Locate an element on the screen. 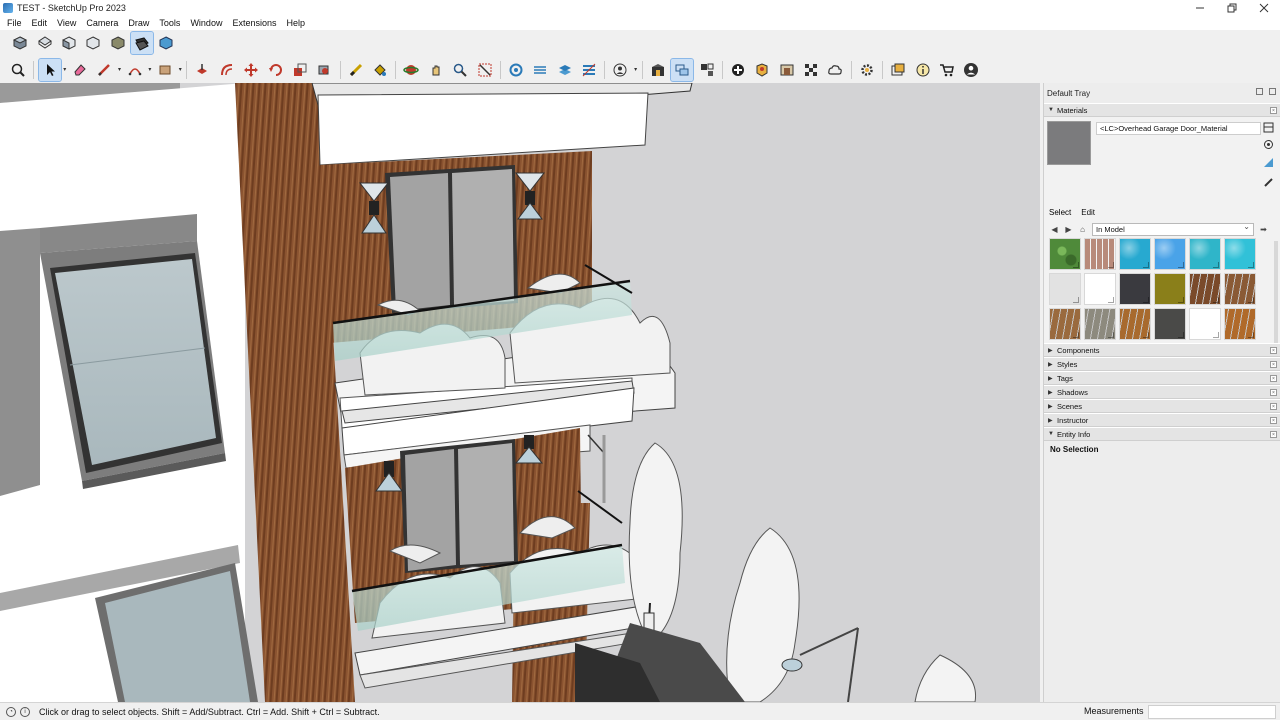 The image size is (1280, 720). display-section-planes-button is located at coordinates (540, 70).